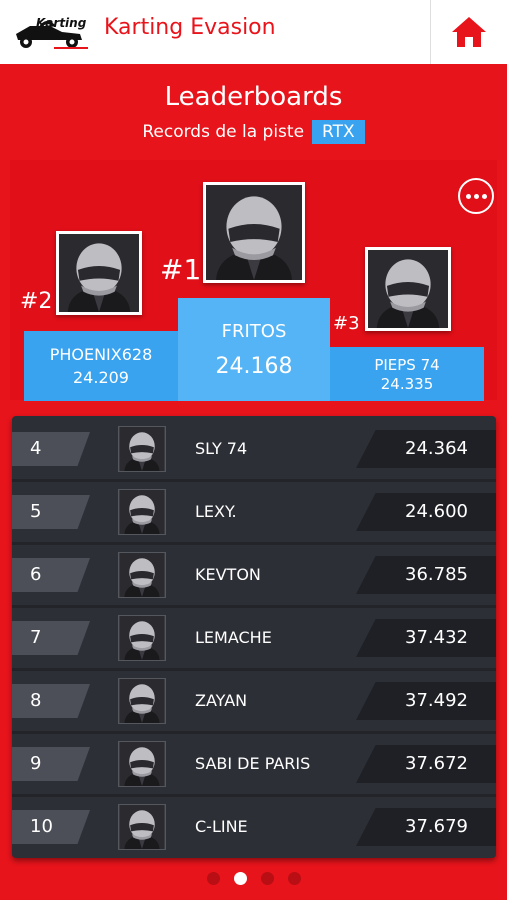 Image resolution: width=507 pixels, height=900 pixels. I want to click on page-subtitle: Records de la piste, so click(223, 132).